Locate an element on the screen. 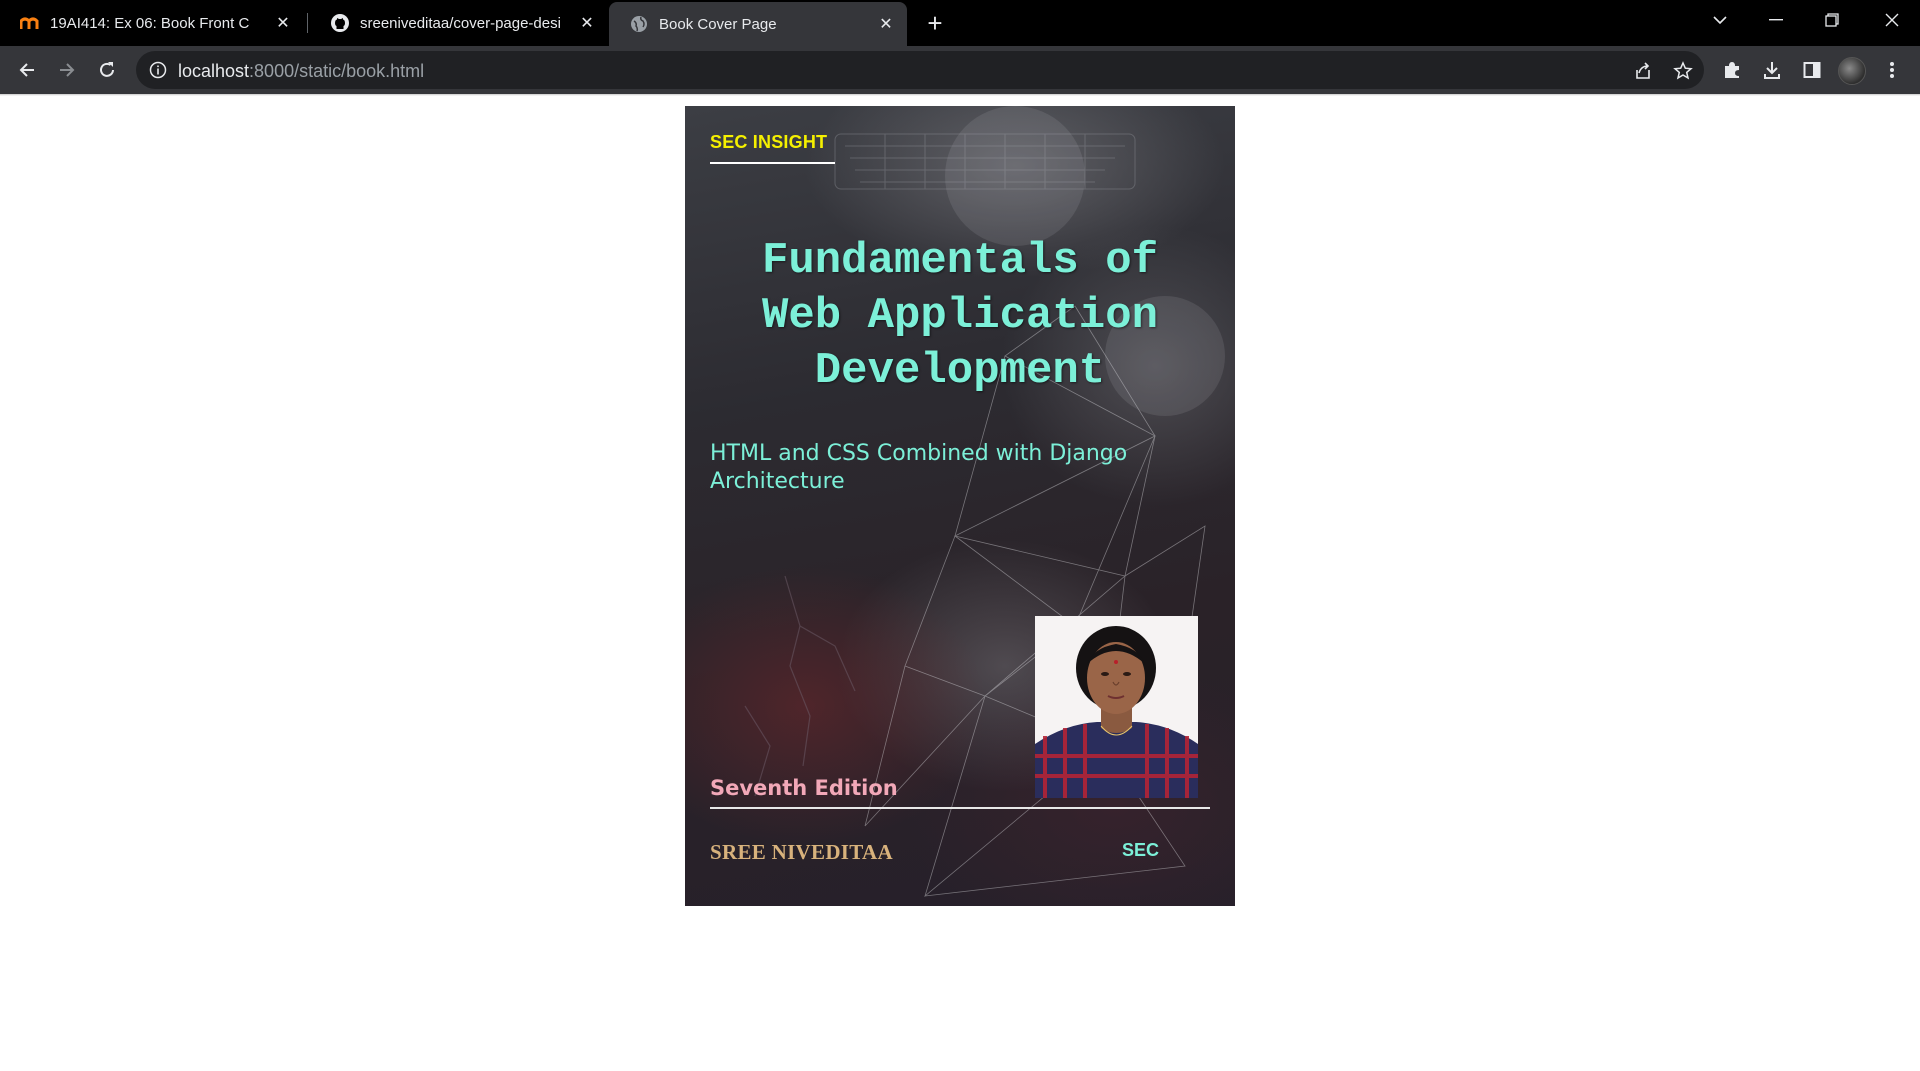 The height and width of the screenshot is (1071, 1920). edition-label: Seventh Edition is located at coordinates (804, 788).